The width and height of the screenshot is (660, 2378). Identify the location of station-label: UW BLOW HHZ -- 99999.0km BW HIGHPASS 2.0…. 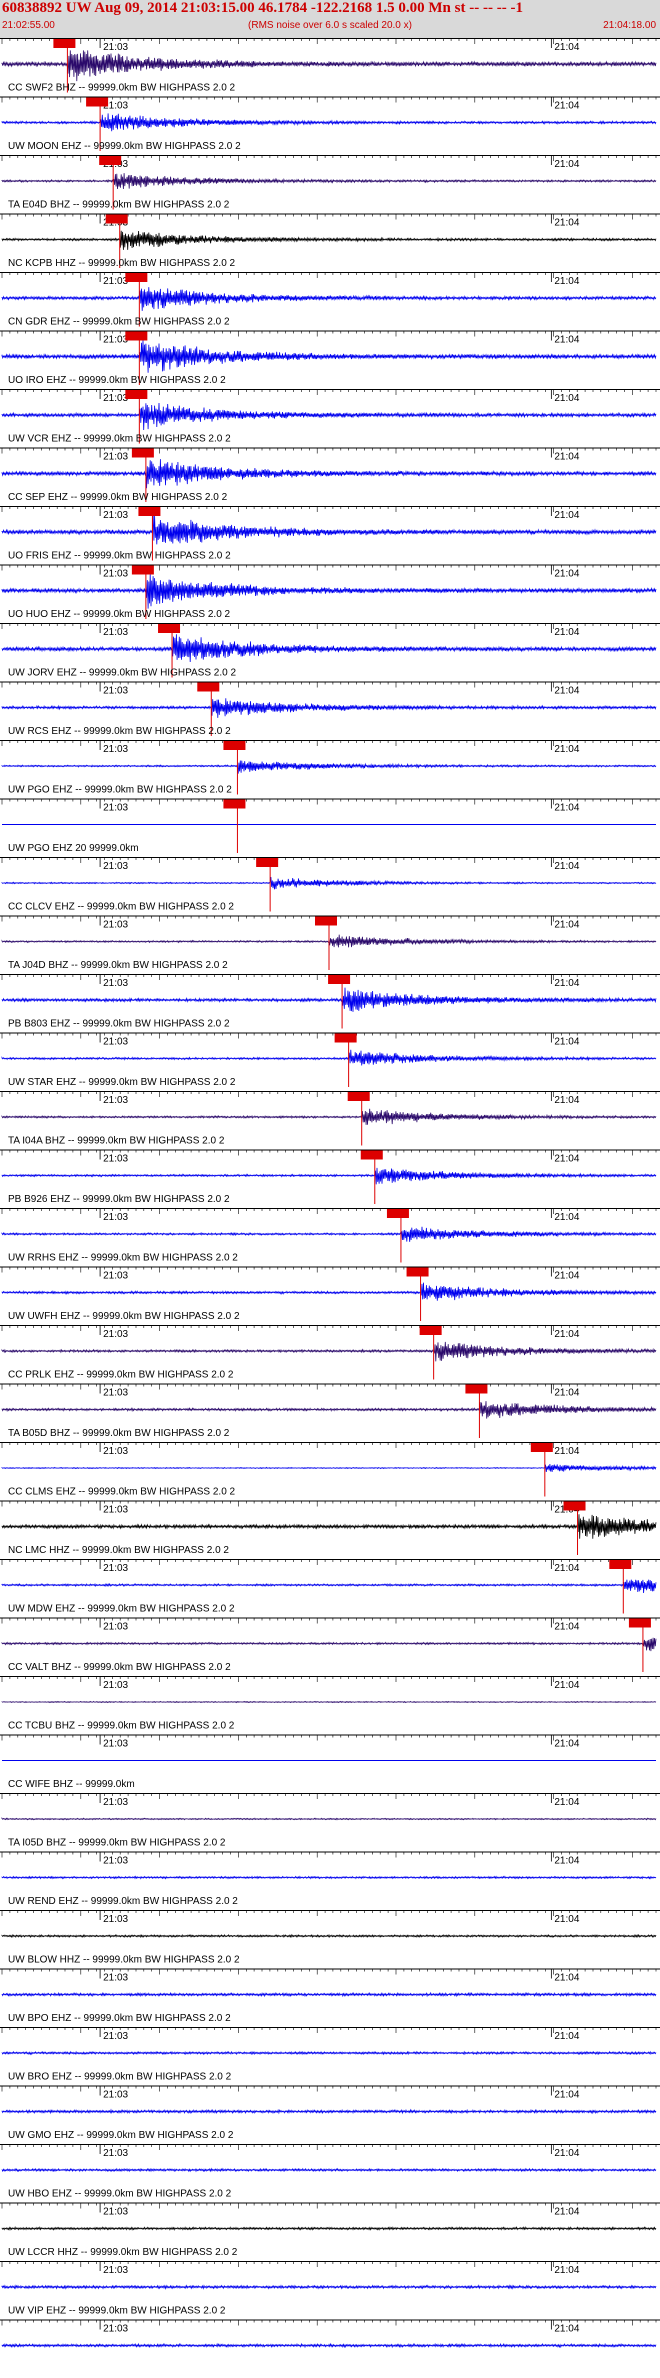
(124, 1960).